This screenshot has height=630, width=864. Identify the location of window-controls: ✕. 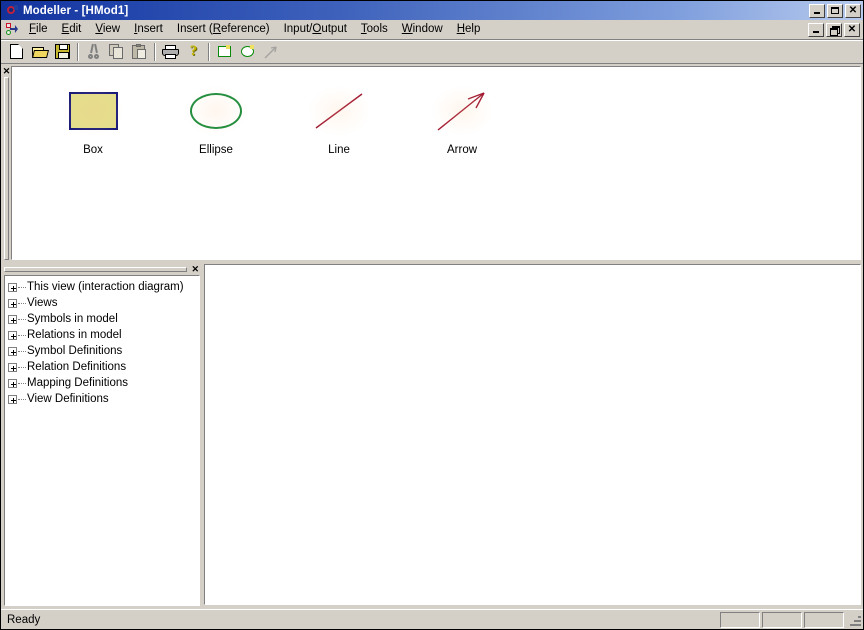
(835, 10).